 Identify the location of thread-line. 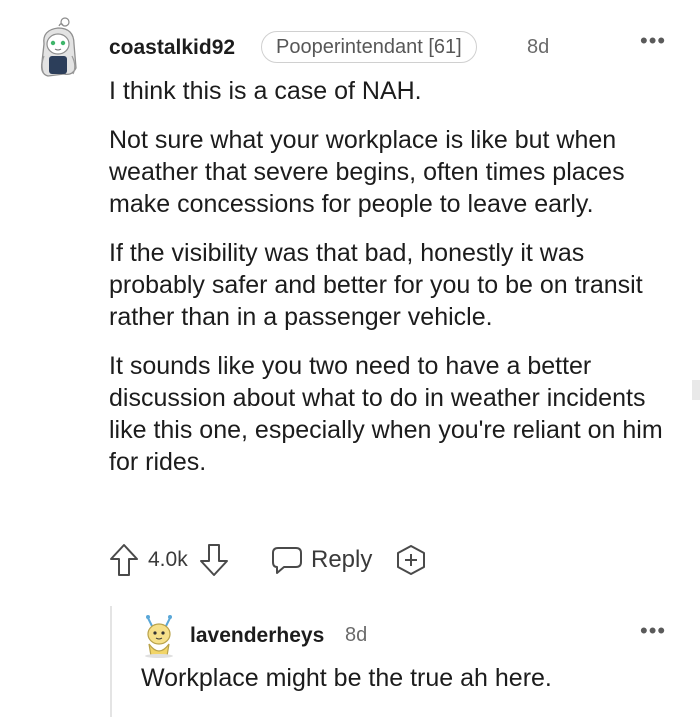
(111, 661).